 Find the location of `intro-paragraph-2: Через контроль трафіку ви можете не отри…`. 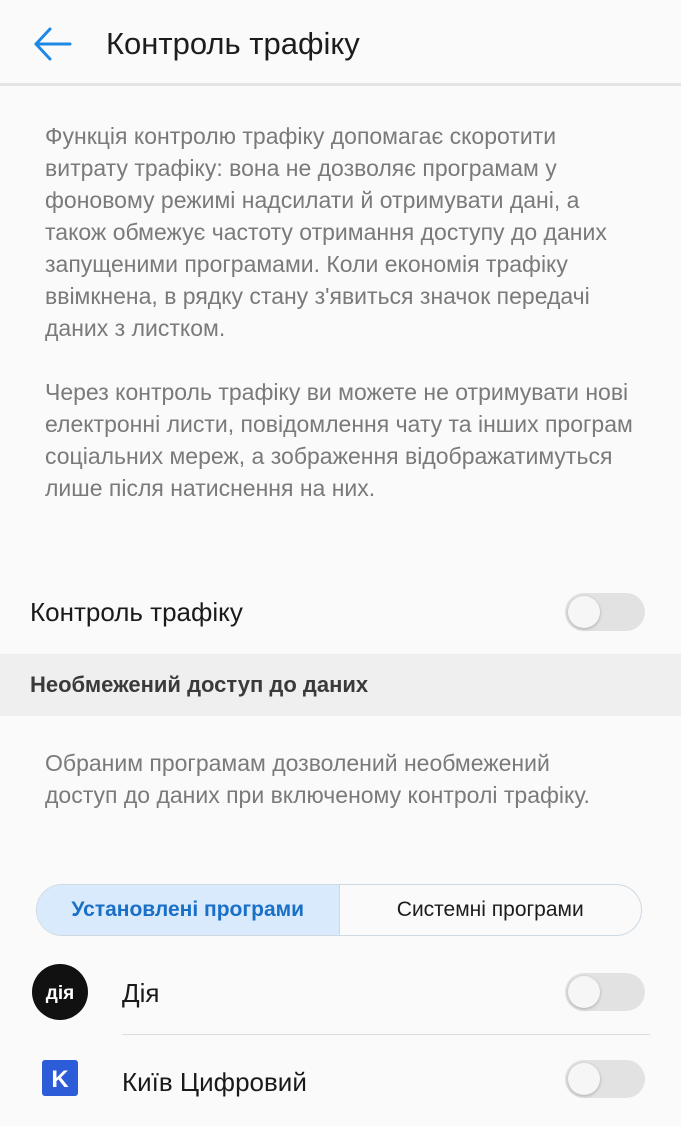

intro-paragraph-2: Через контроль трафіку ви можете не отри… is located at coordinates (339, 440).